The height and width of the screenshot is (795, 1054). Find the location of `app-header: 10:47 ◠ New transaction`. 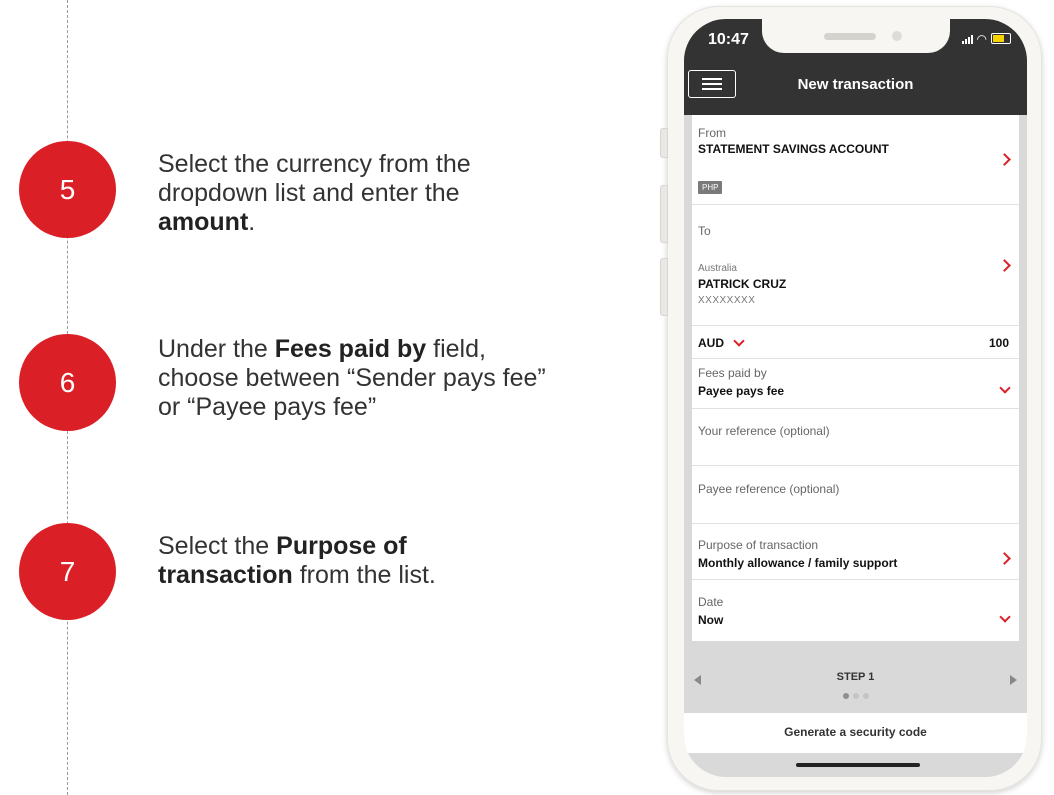

app-header: 10:47 ◠ New transaction is located at coordinates (855, 67).